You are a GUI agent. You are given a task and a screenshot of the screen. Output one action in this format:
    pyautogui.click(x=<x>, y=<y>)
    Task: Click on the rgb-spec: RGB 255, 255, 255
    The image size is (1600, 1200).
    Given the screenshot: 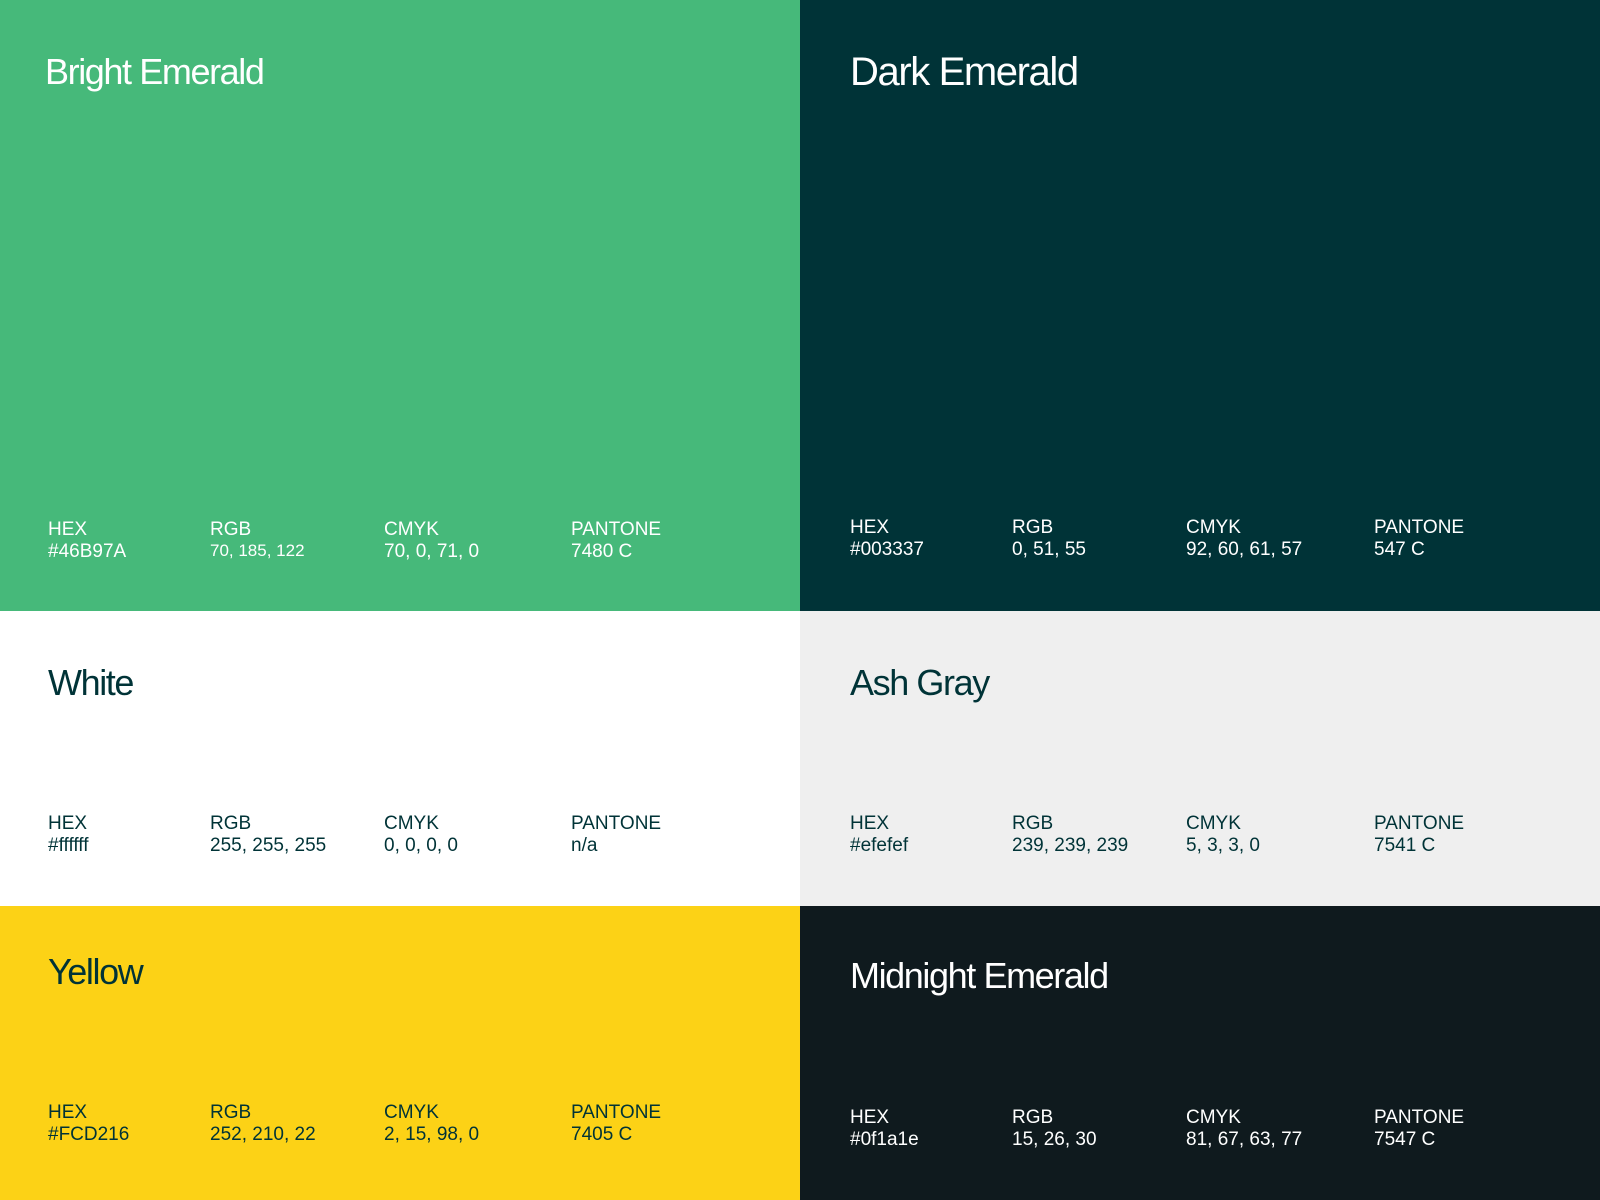 What is the action you would take?
    pyautogui.click(x=268, y=835)
    